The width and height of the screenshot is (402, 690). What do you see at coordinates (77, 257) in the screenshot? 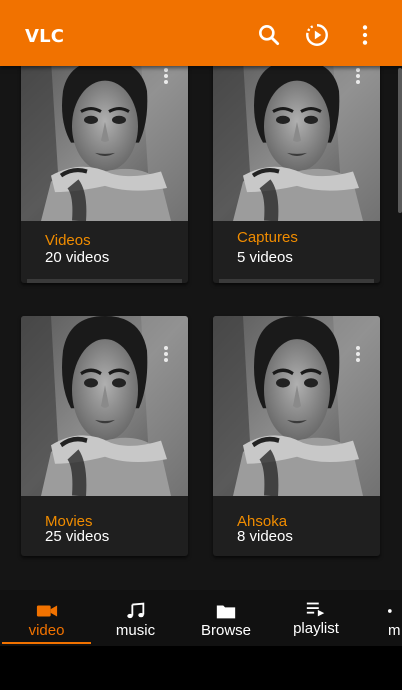
I see `folder-count: 20 videos` at bounding box center [77, 257].